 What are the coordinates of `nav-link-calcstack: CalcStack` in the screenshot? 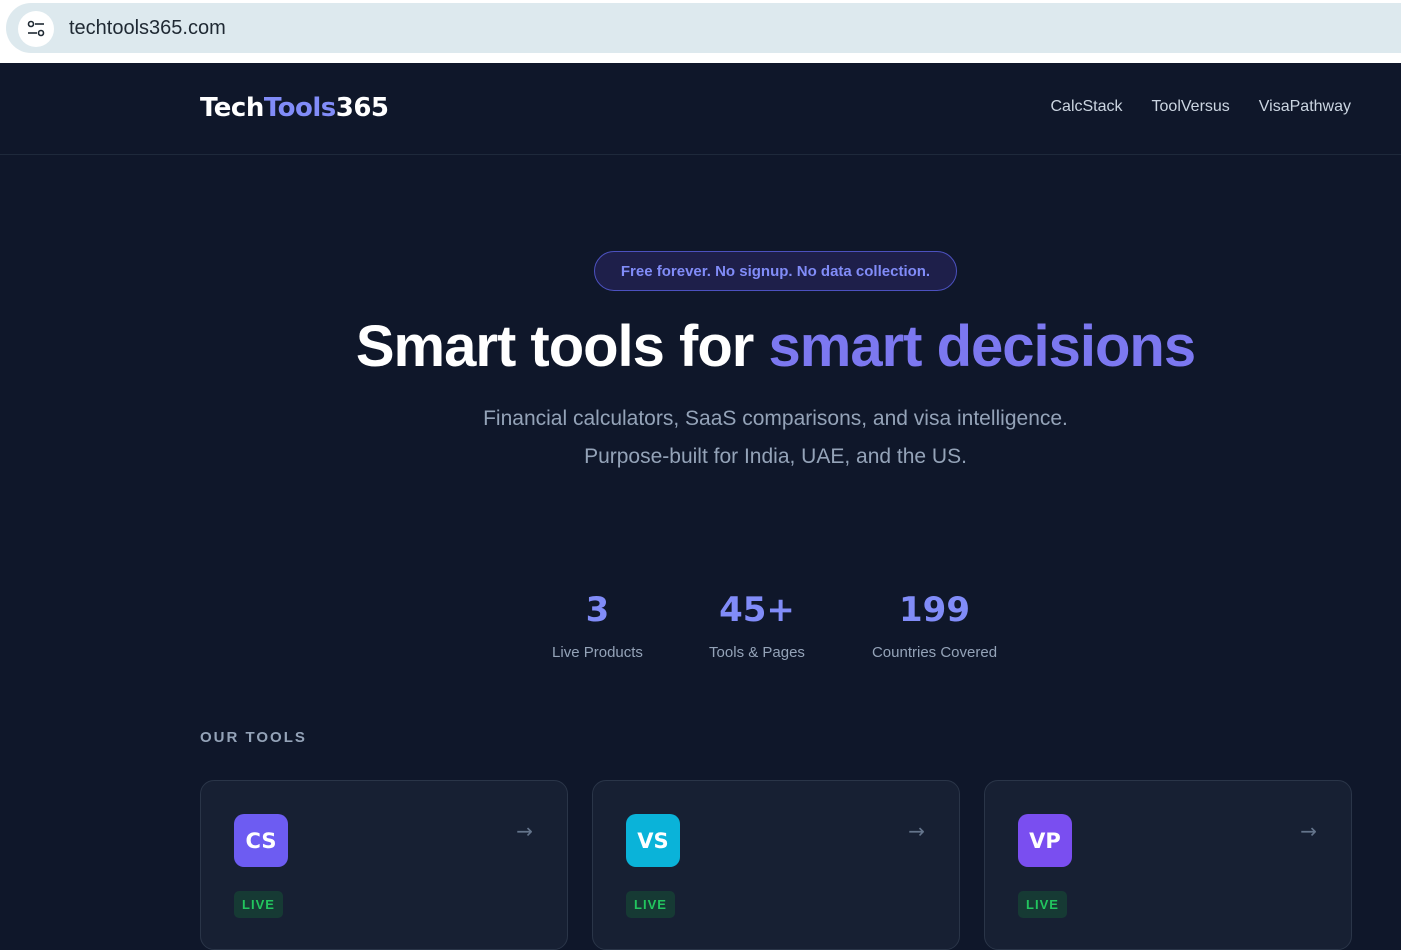 It's located at (1087, 107).